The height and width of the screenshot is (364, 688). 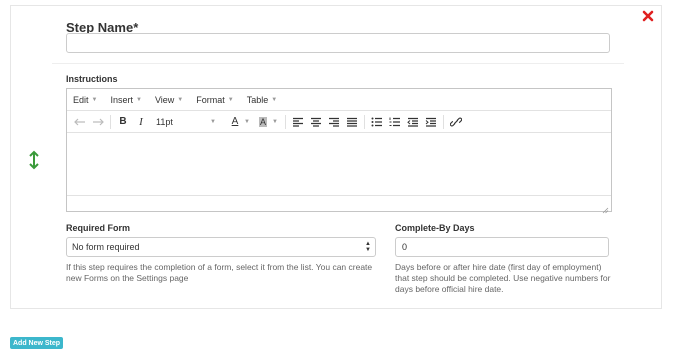 What do you see at coordinates (164, 99) in the screenshot?
I see `menu-label: View` at bounding box center [164, 99].